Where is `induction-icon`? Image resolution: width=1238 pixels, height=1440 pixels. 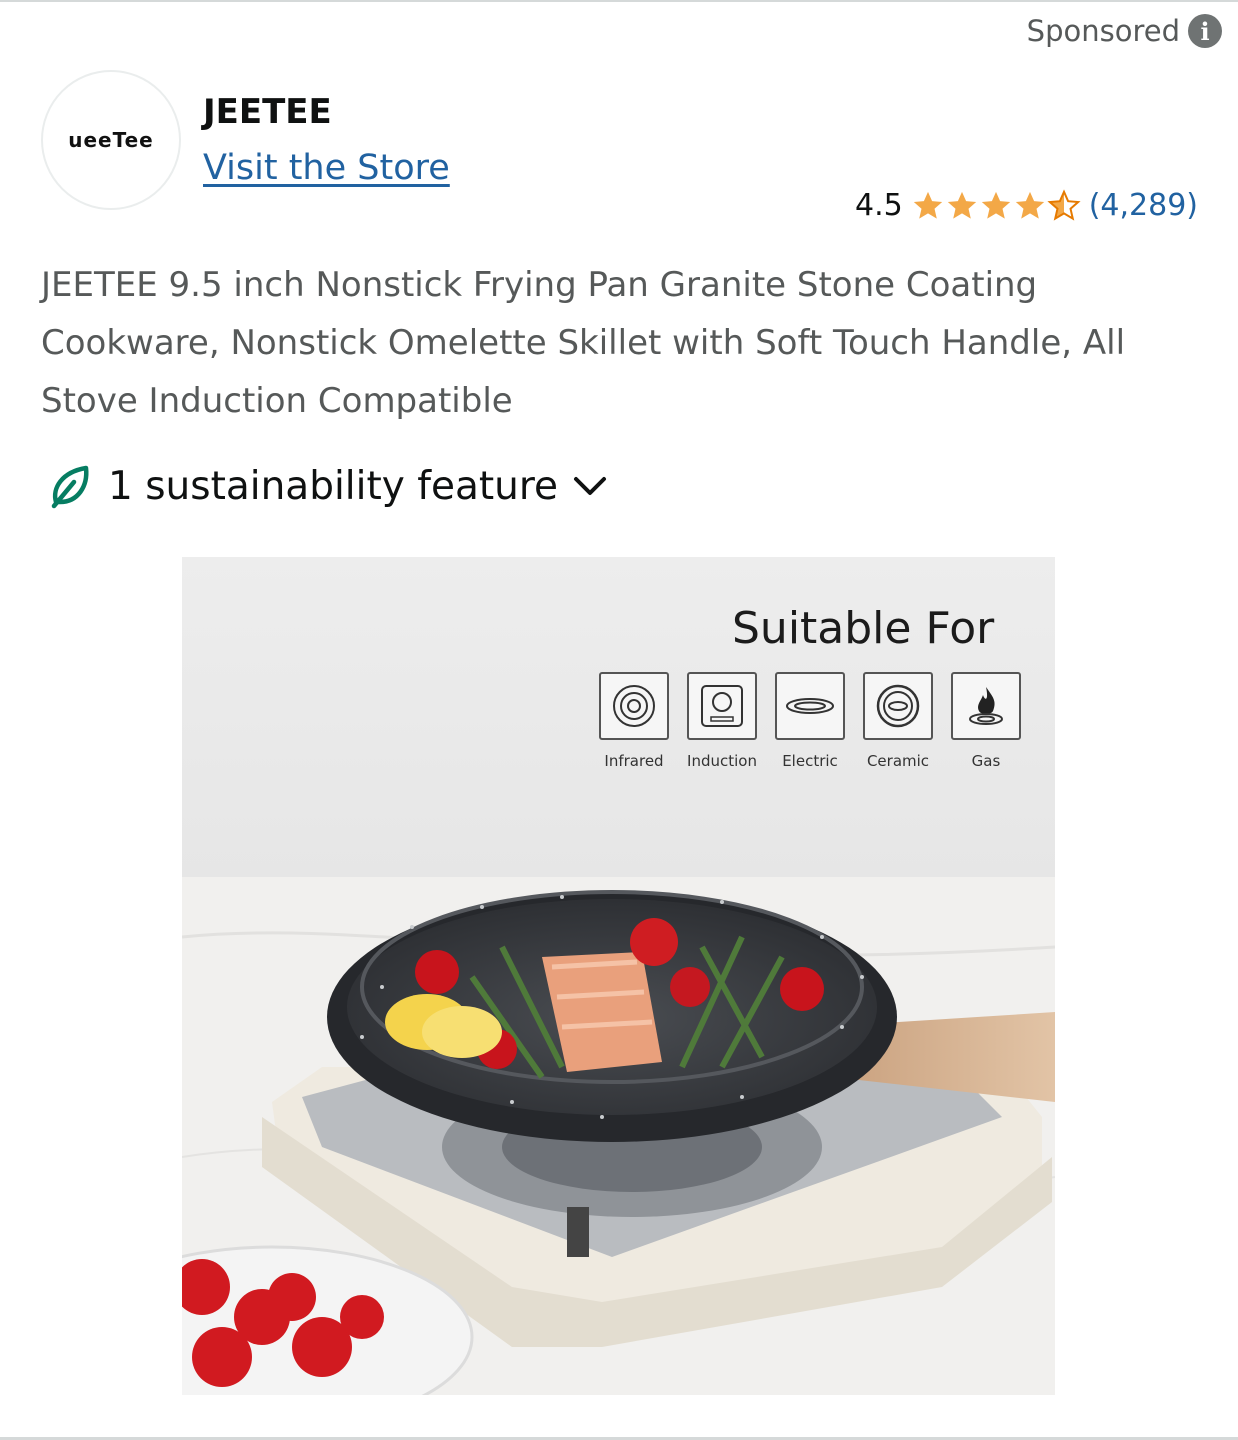
induction-icon is located at coordinates (722, 706).